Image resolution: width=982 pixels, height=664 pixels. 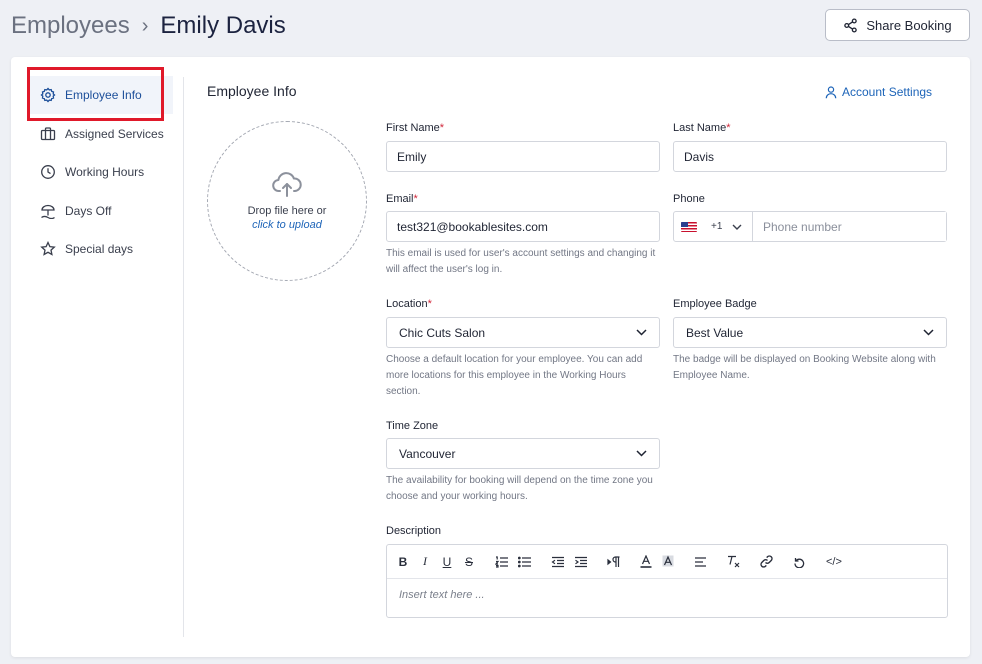 What do you see at coordinates (412, 426) in the screenshot?
I see `time-zone-label: Time Zone` at bounding box center [412, 426].